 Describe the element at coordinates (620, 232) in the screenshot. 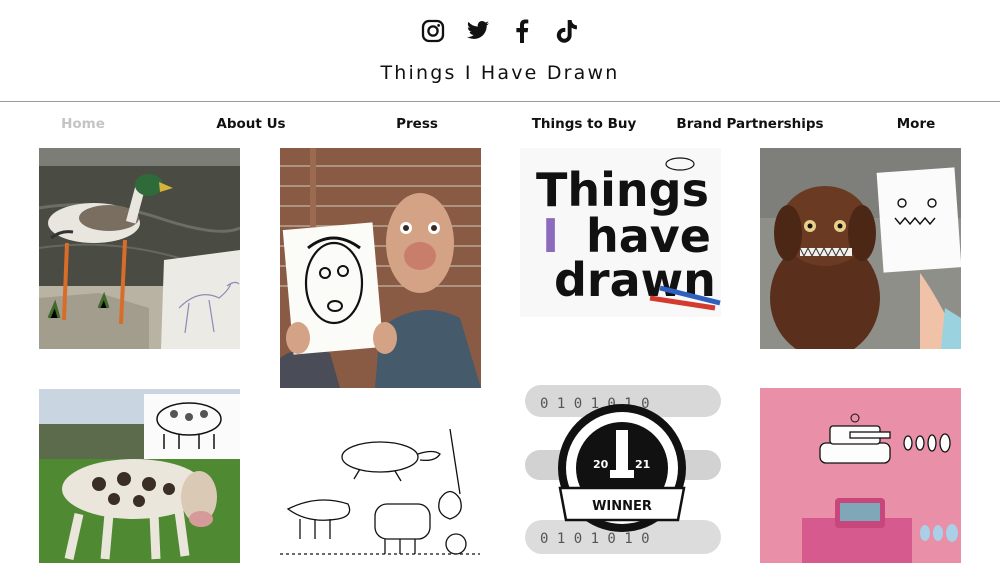

I see `gallery-image-logo: Things I have drawn` at that location.